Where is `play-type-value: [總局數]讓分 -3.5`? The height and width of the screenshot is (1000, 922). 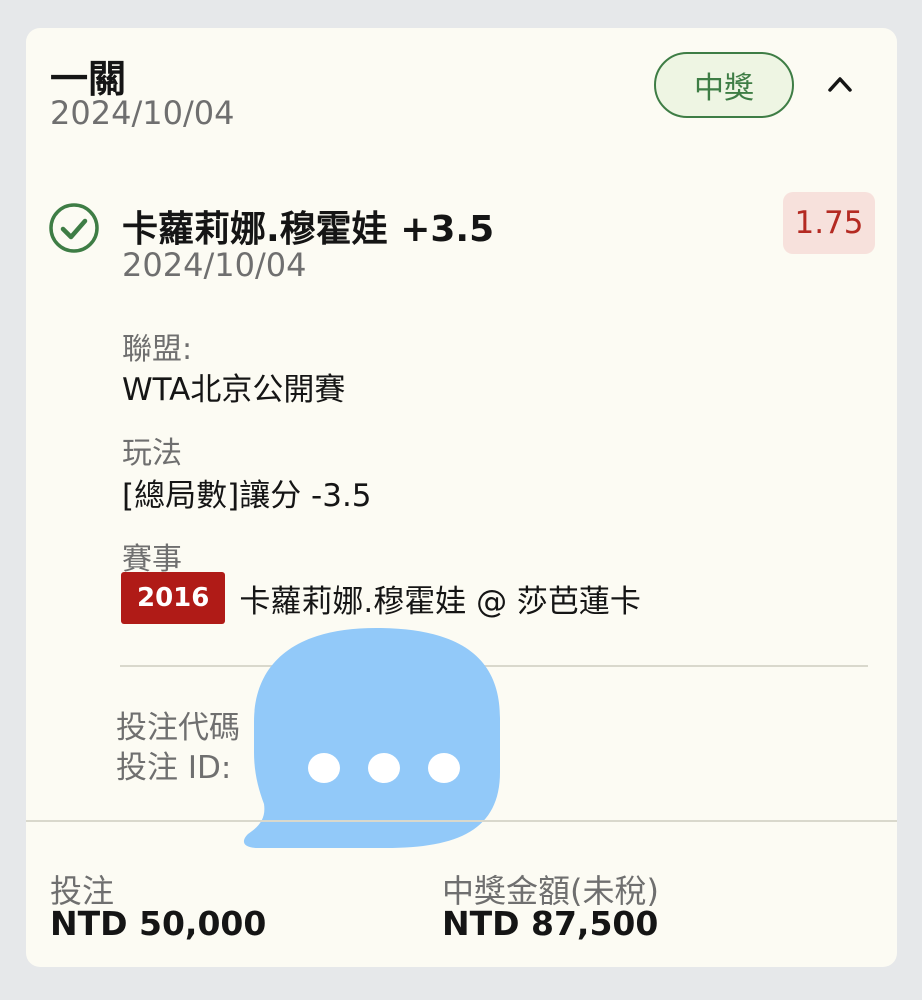
play-type-value: [總局數]讓分 -3.5 is located at coordinates (247, 496).